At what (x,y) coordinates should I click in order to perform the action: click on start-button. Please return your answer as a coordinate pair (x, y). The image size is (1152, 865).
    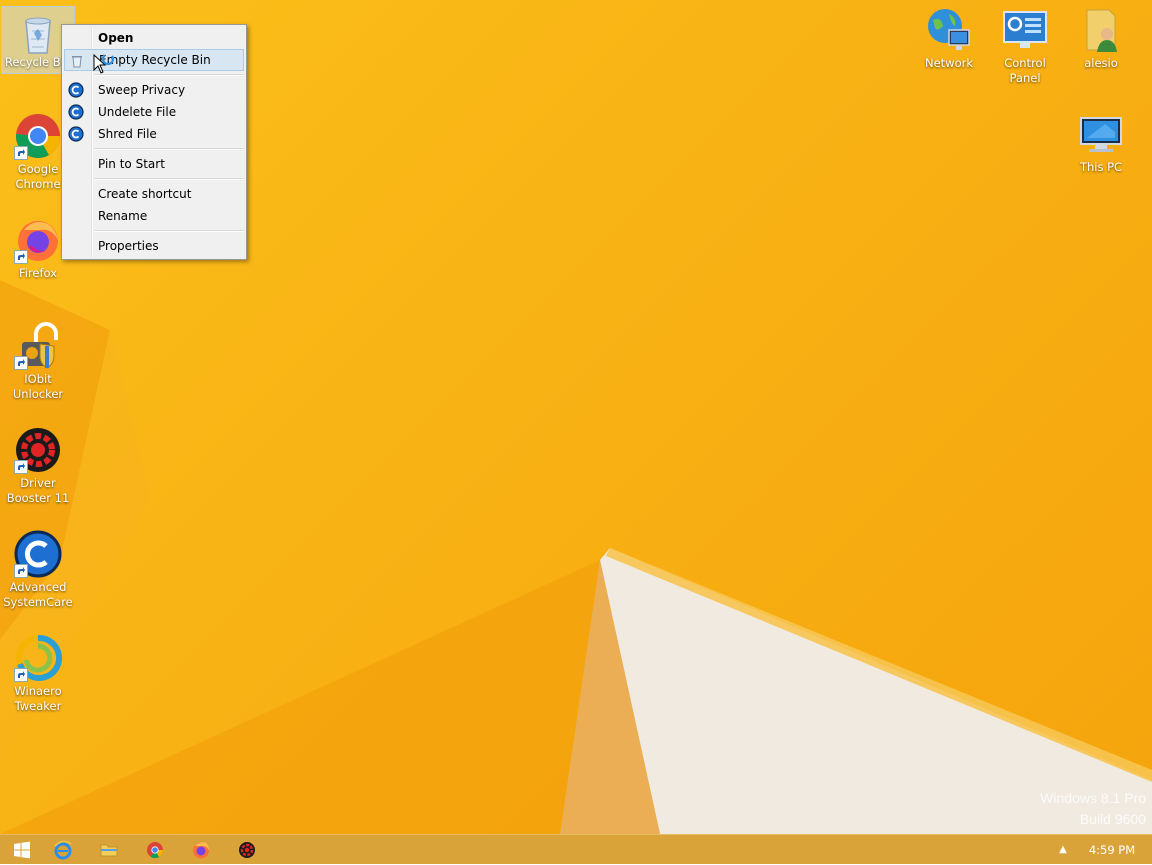
    Looking at the image, I should click on (22, 850).